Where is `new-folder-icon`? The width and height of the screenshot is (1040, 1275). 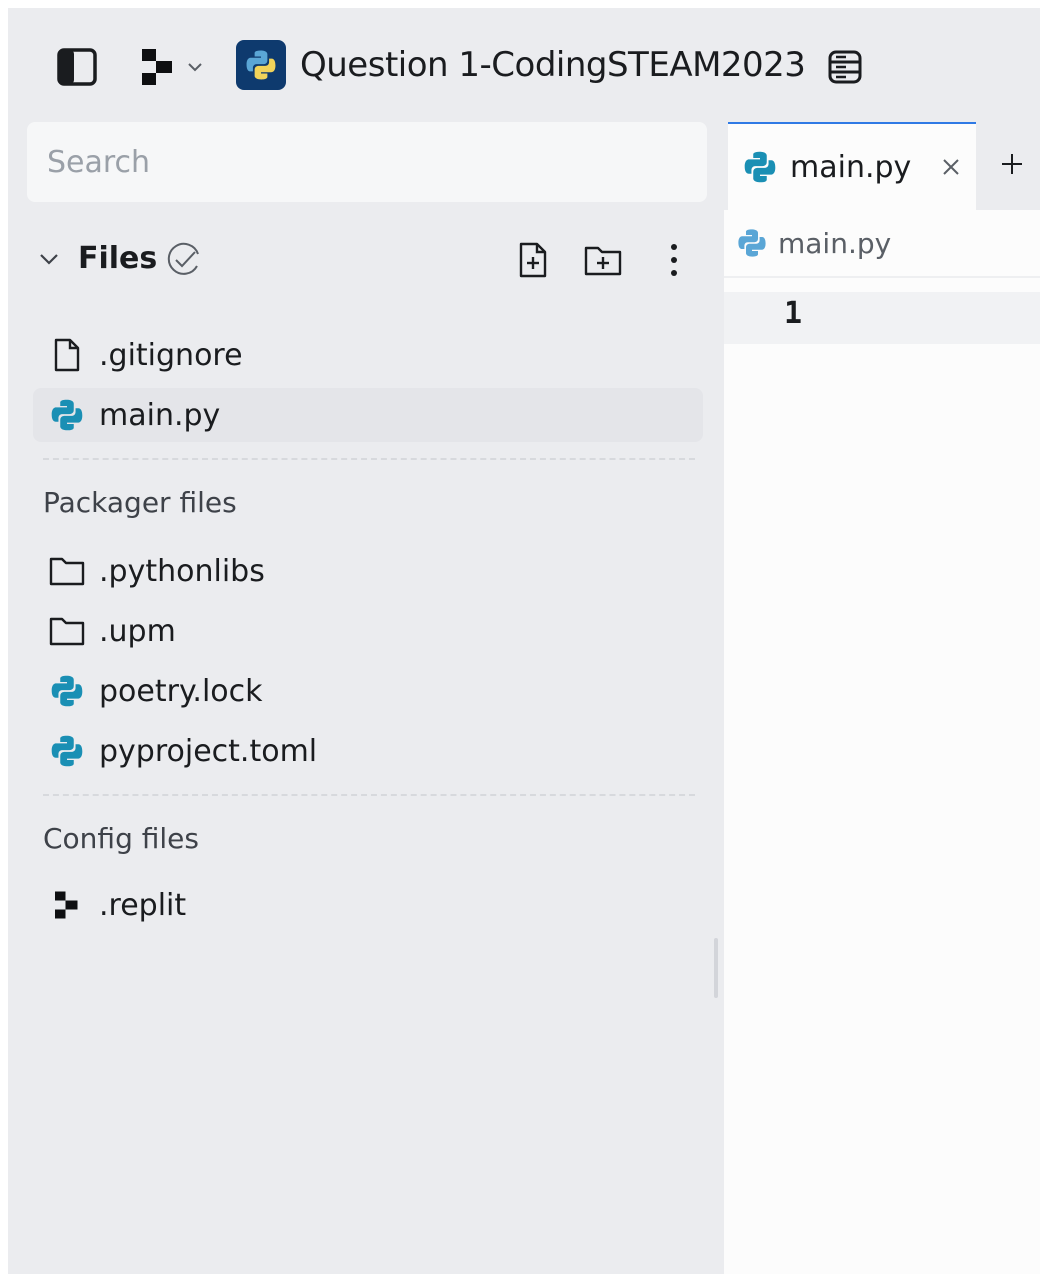
new-folder-icon is located at coordinates (603, 261).